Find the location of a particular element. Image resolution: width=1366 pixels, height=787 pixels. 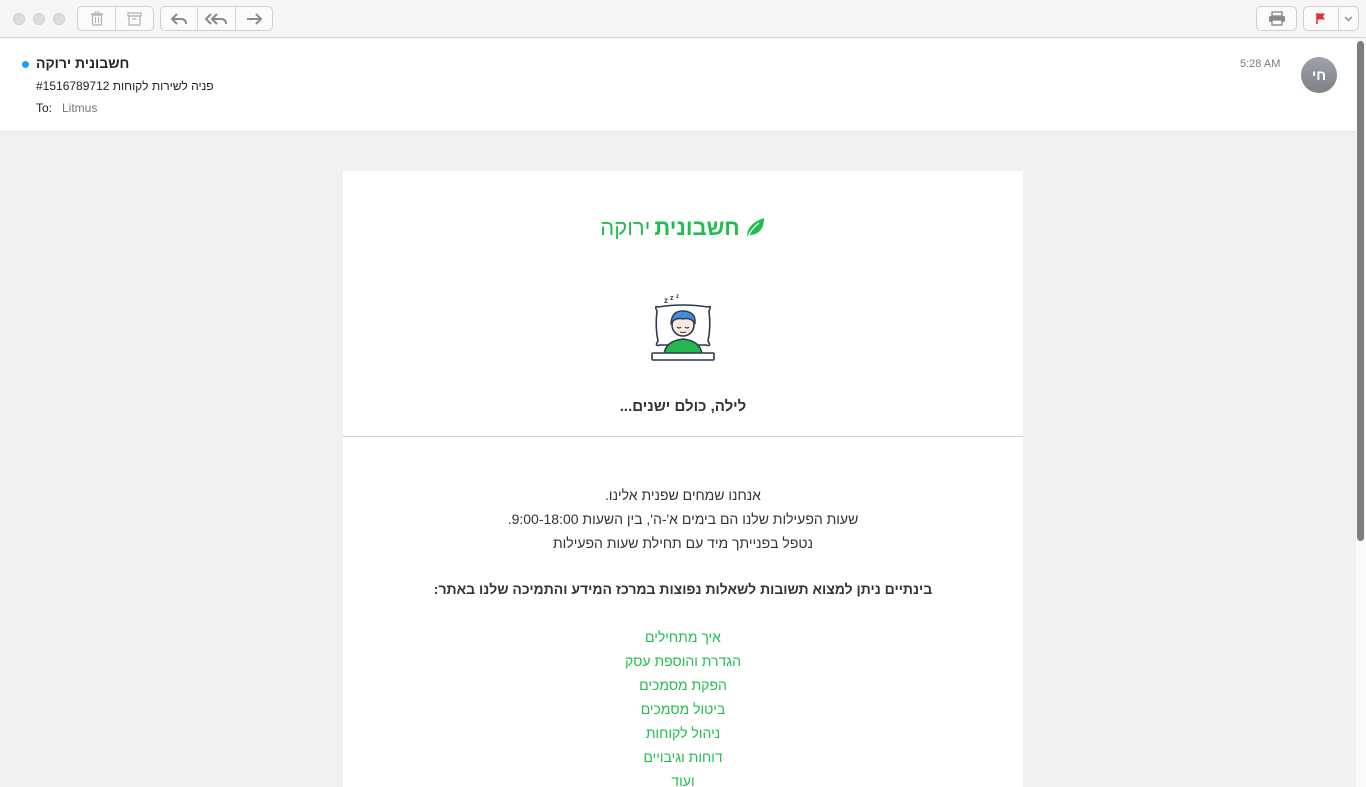

brand-logo: חשבונית ירוקה is located at coordinates (683, 228).